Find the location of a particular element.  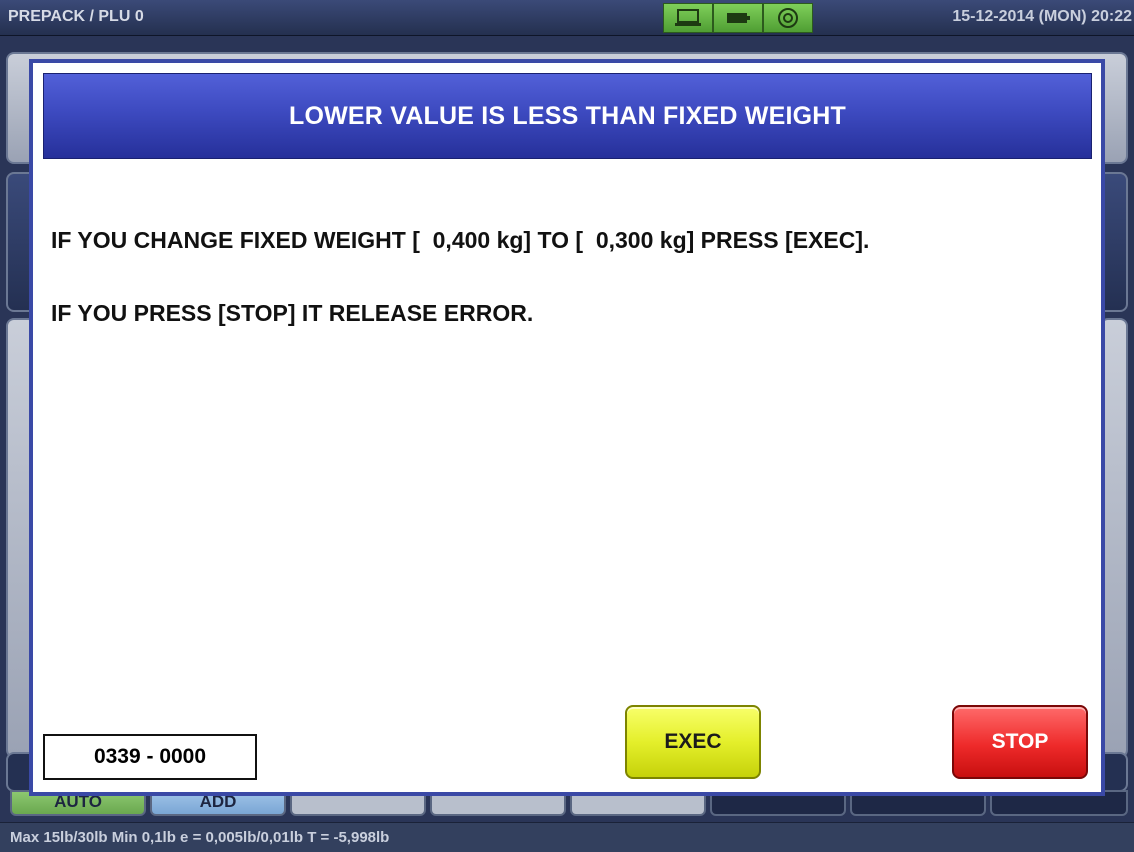

battery-icon is located at coordinates (738, 18).